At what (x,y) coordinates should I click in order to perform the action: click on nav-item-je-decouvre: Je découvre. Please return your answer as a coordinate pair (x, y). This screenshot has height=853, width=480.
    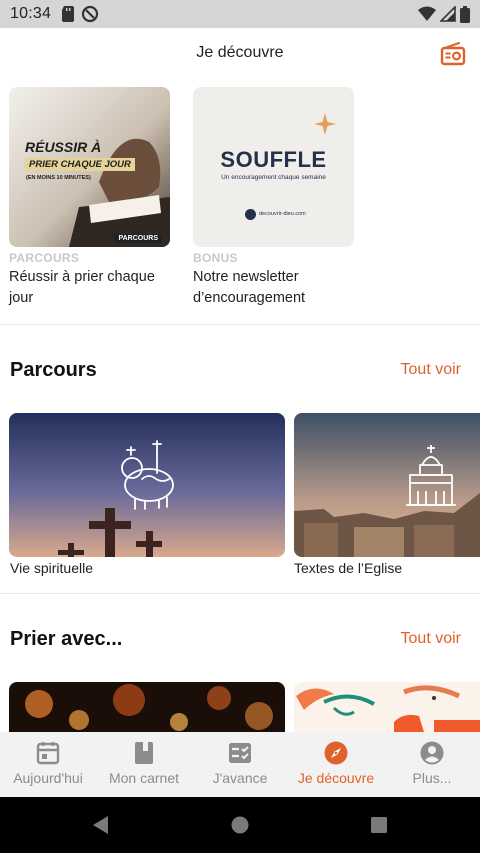
    Looking at the image, I should click on (336, 764).